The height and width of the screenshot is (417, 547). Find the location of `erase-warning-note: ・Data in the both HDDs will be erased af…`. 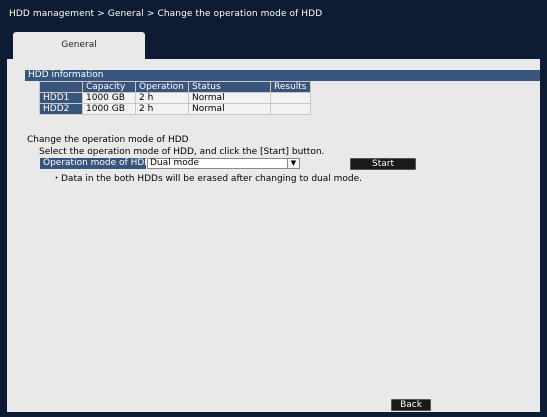

erase-warning-note: ・Data in the both HDDs will be erased af… is located at coordinates (207, 179).